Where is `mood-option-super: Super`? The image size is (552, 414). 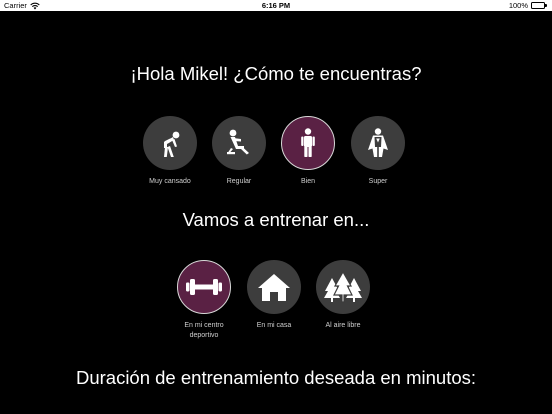
mood-option-super: Super is located at coordinates (378, 151).